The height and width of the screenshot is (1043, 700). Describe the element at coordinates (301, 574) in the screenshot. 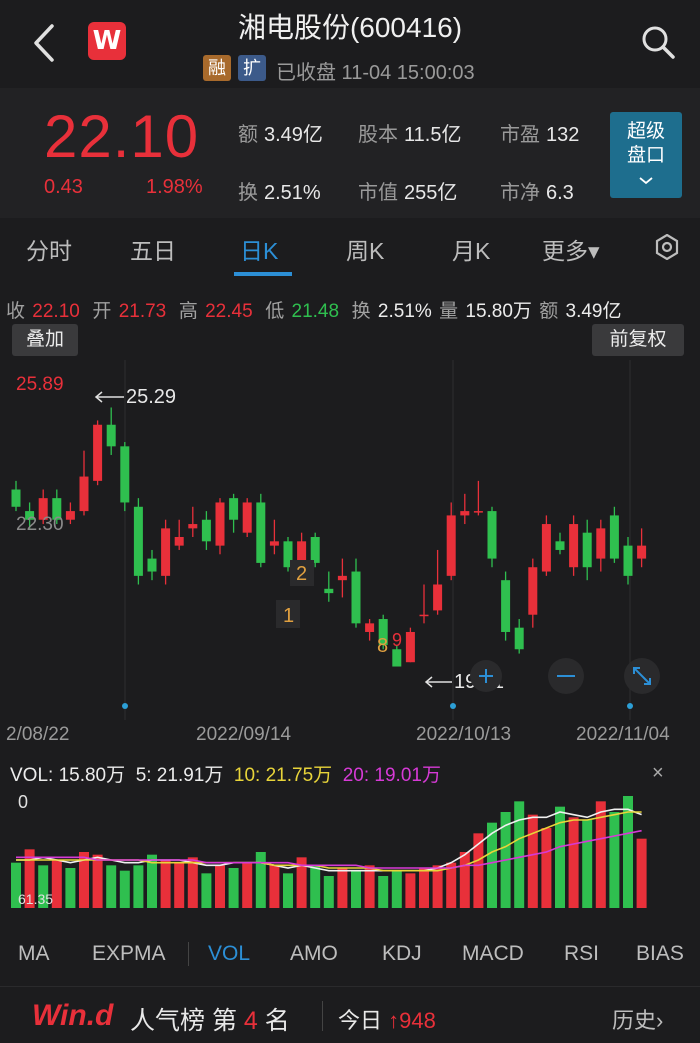

I see `annotation-2: 2` at that location.